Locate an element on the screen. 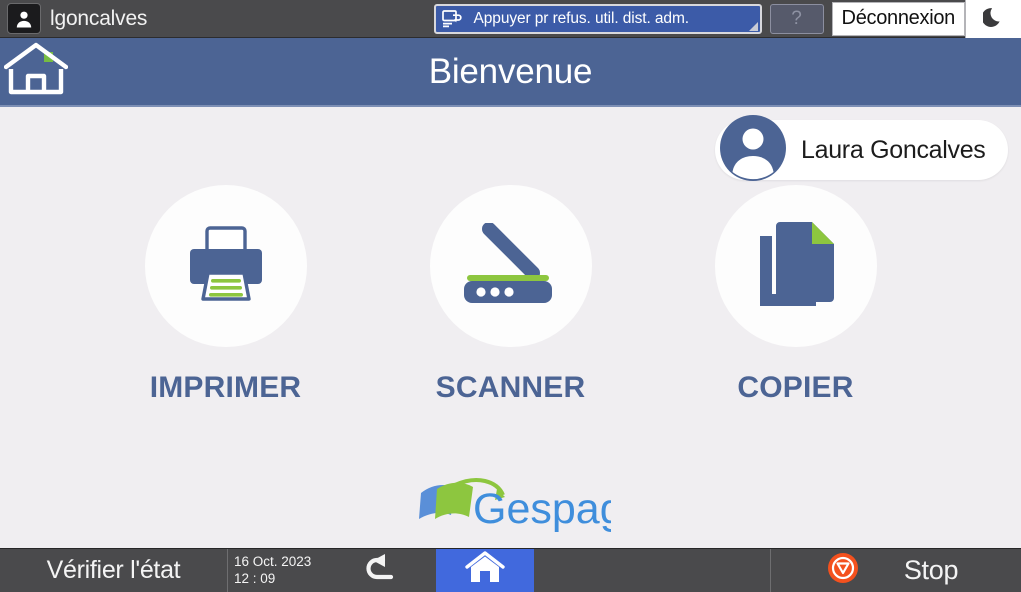 The image size is (1021, 592). printer-icon is located at coordinates (226, 266).